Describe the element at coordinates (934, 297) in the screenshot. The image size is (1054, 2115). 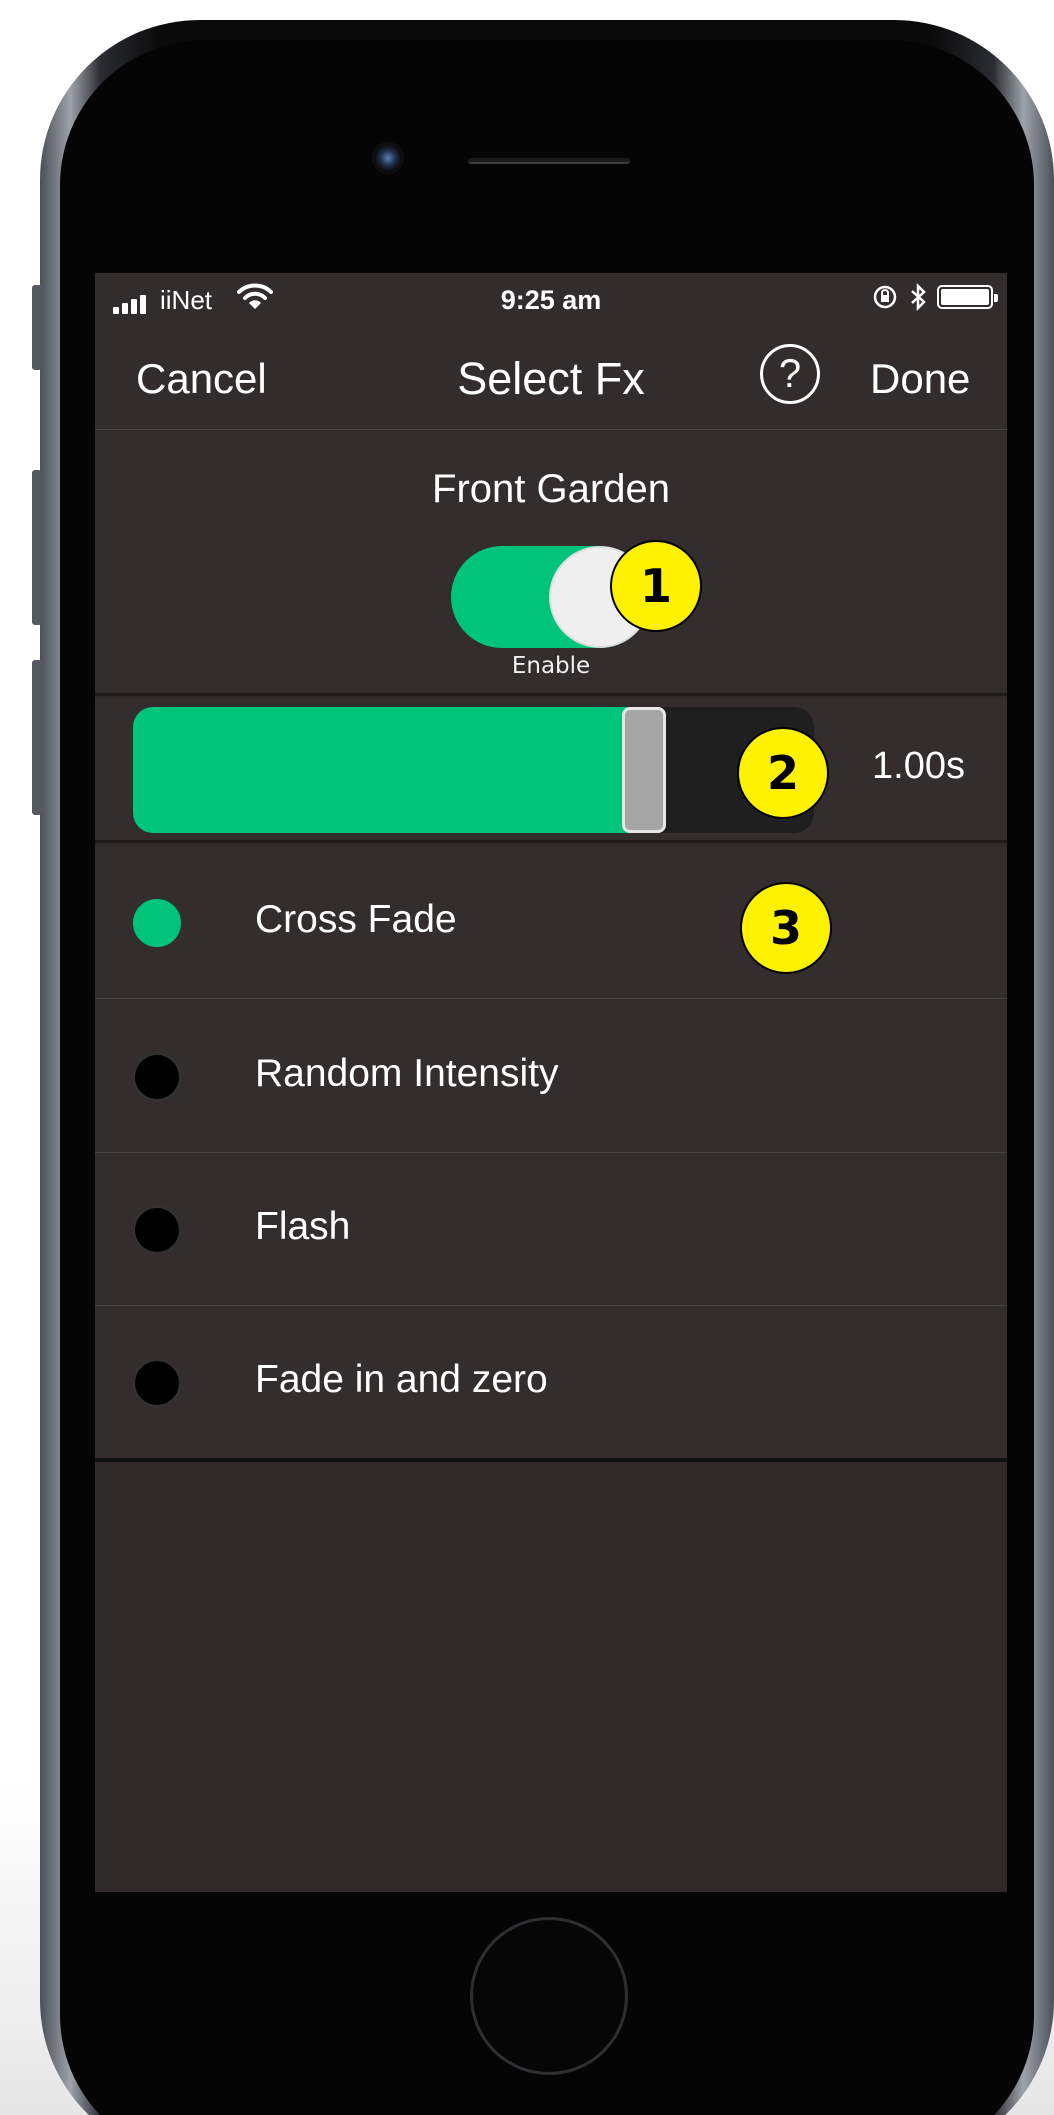
I see `status-right-icons` at that location.